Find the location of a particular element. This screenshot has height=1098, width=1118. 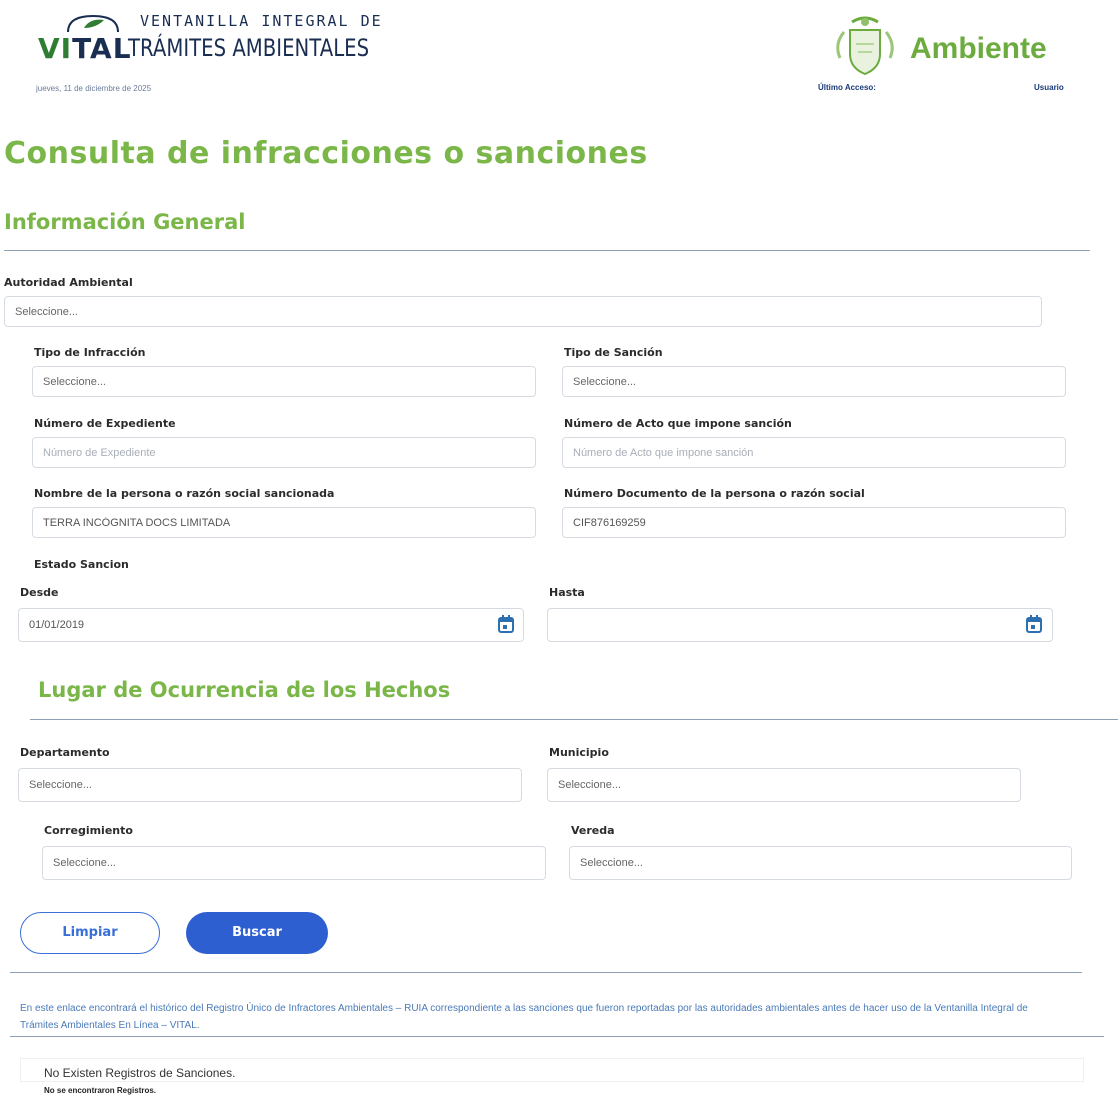

expediente-label: Número de Expediente is located at coordinates (105, 423).